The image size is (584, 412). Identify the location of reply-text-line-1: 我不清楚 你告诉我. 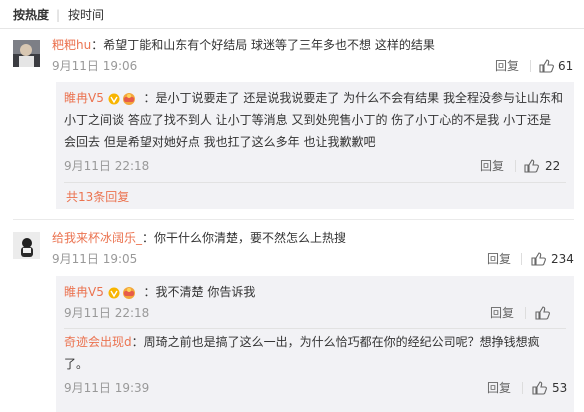
(205, 292).